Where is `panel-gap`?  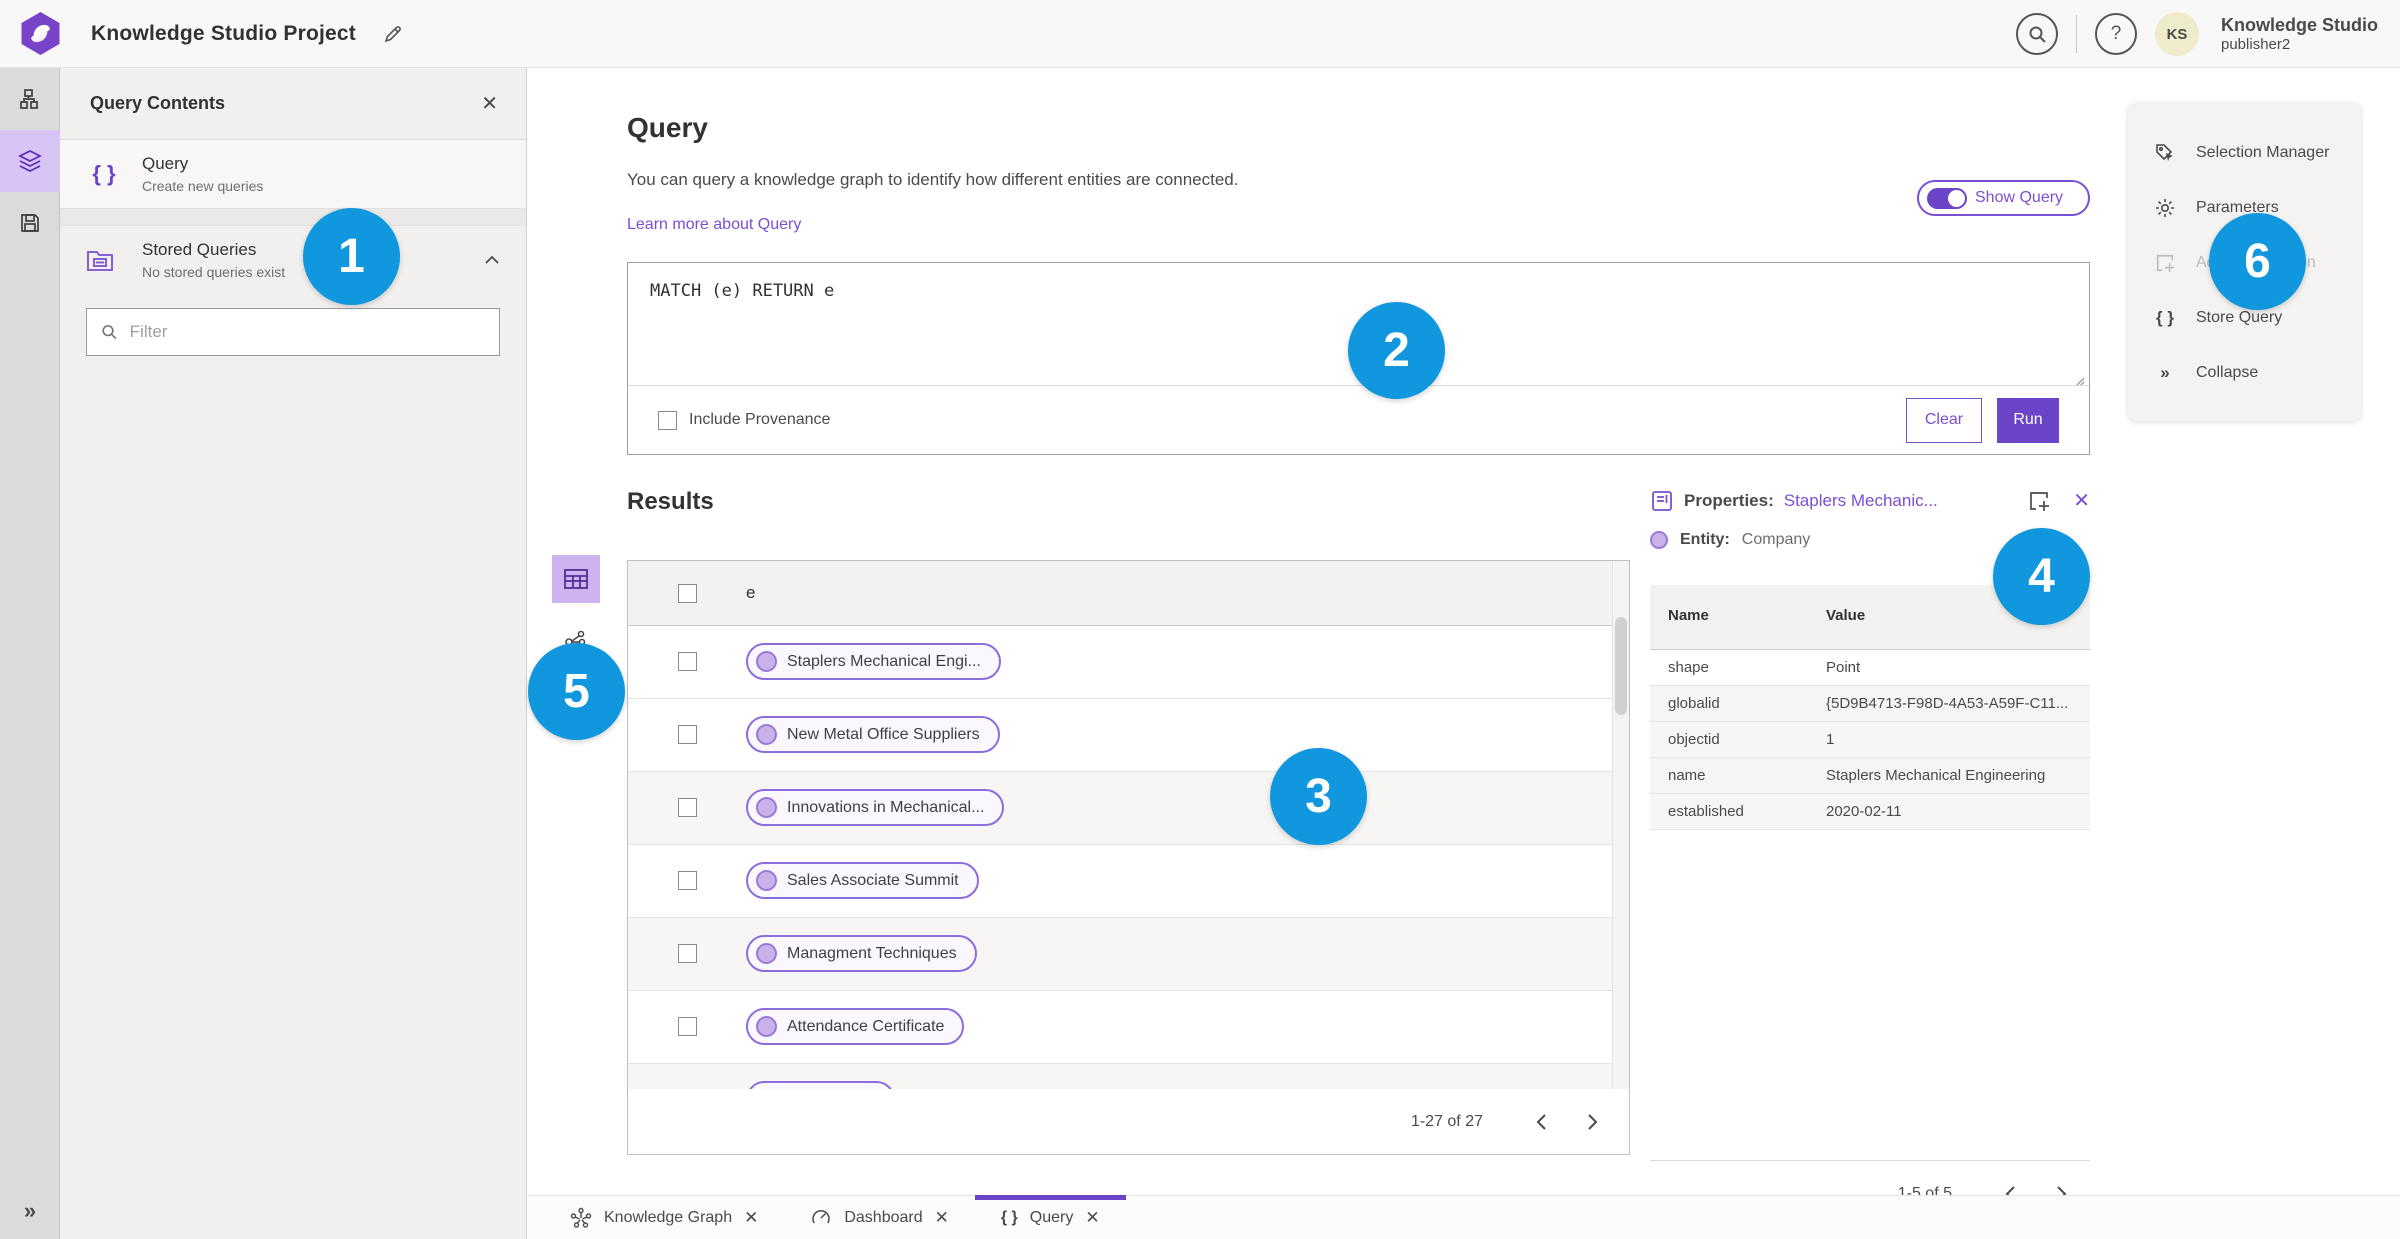 panel-gap is located at coordinates (293, 217).